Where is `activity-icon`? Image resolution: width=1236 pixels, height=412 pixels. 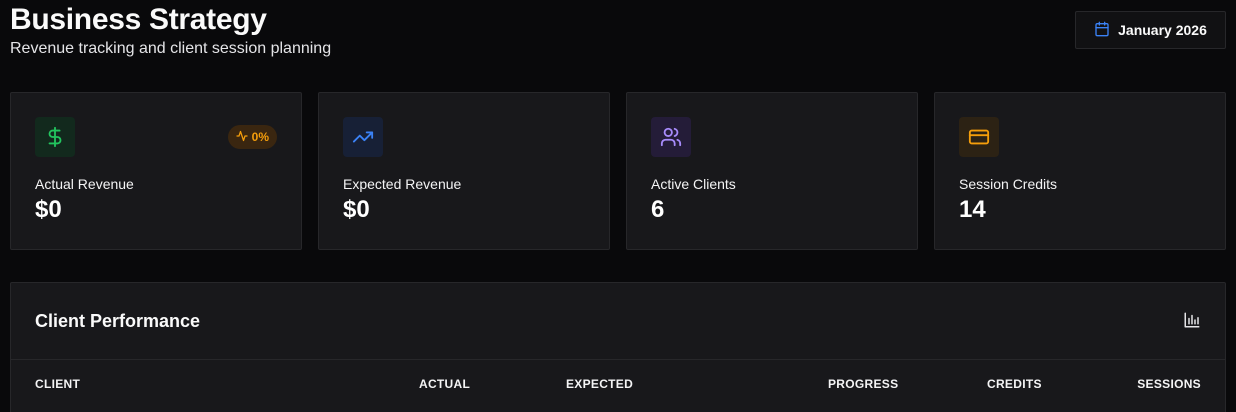
activity-icon is located at coordinates (242, 137).